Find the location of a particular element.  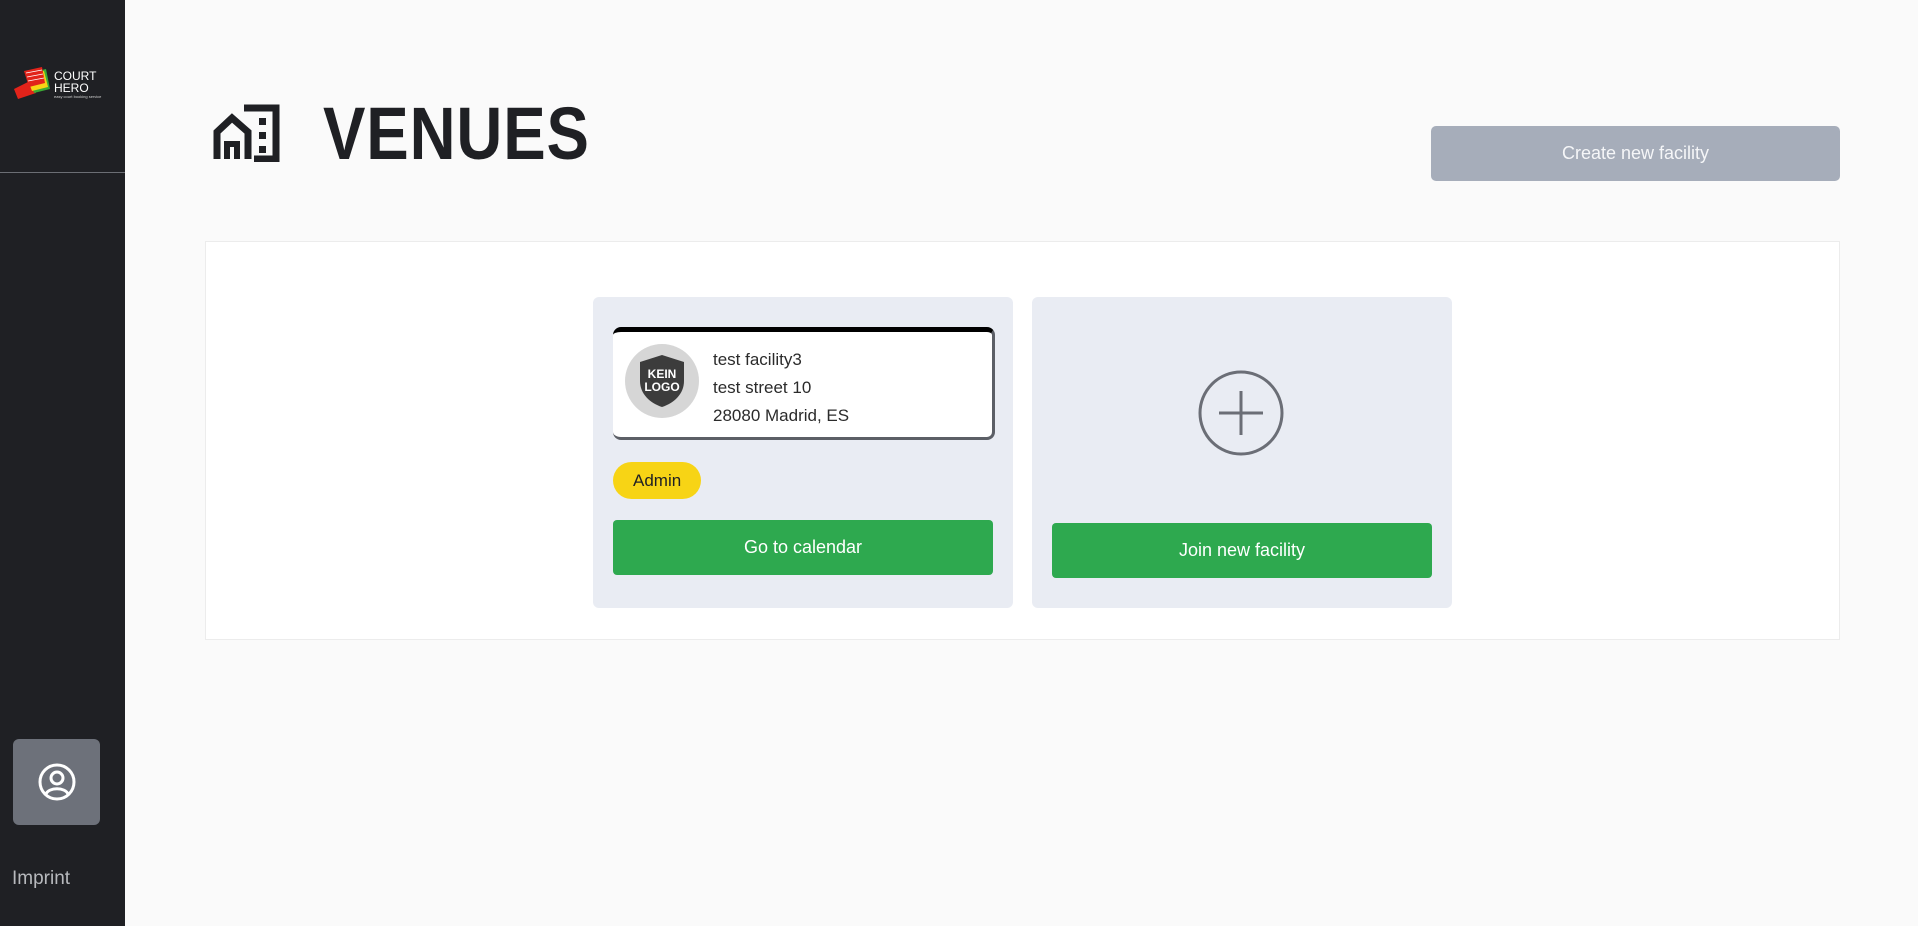

plus-circle-icon is located at coordinates (1241, 413).